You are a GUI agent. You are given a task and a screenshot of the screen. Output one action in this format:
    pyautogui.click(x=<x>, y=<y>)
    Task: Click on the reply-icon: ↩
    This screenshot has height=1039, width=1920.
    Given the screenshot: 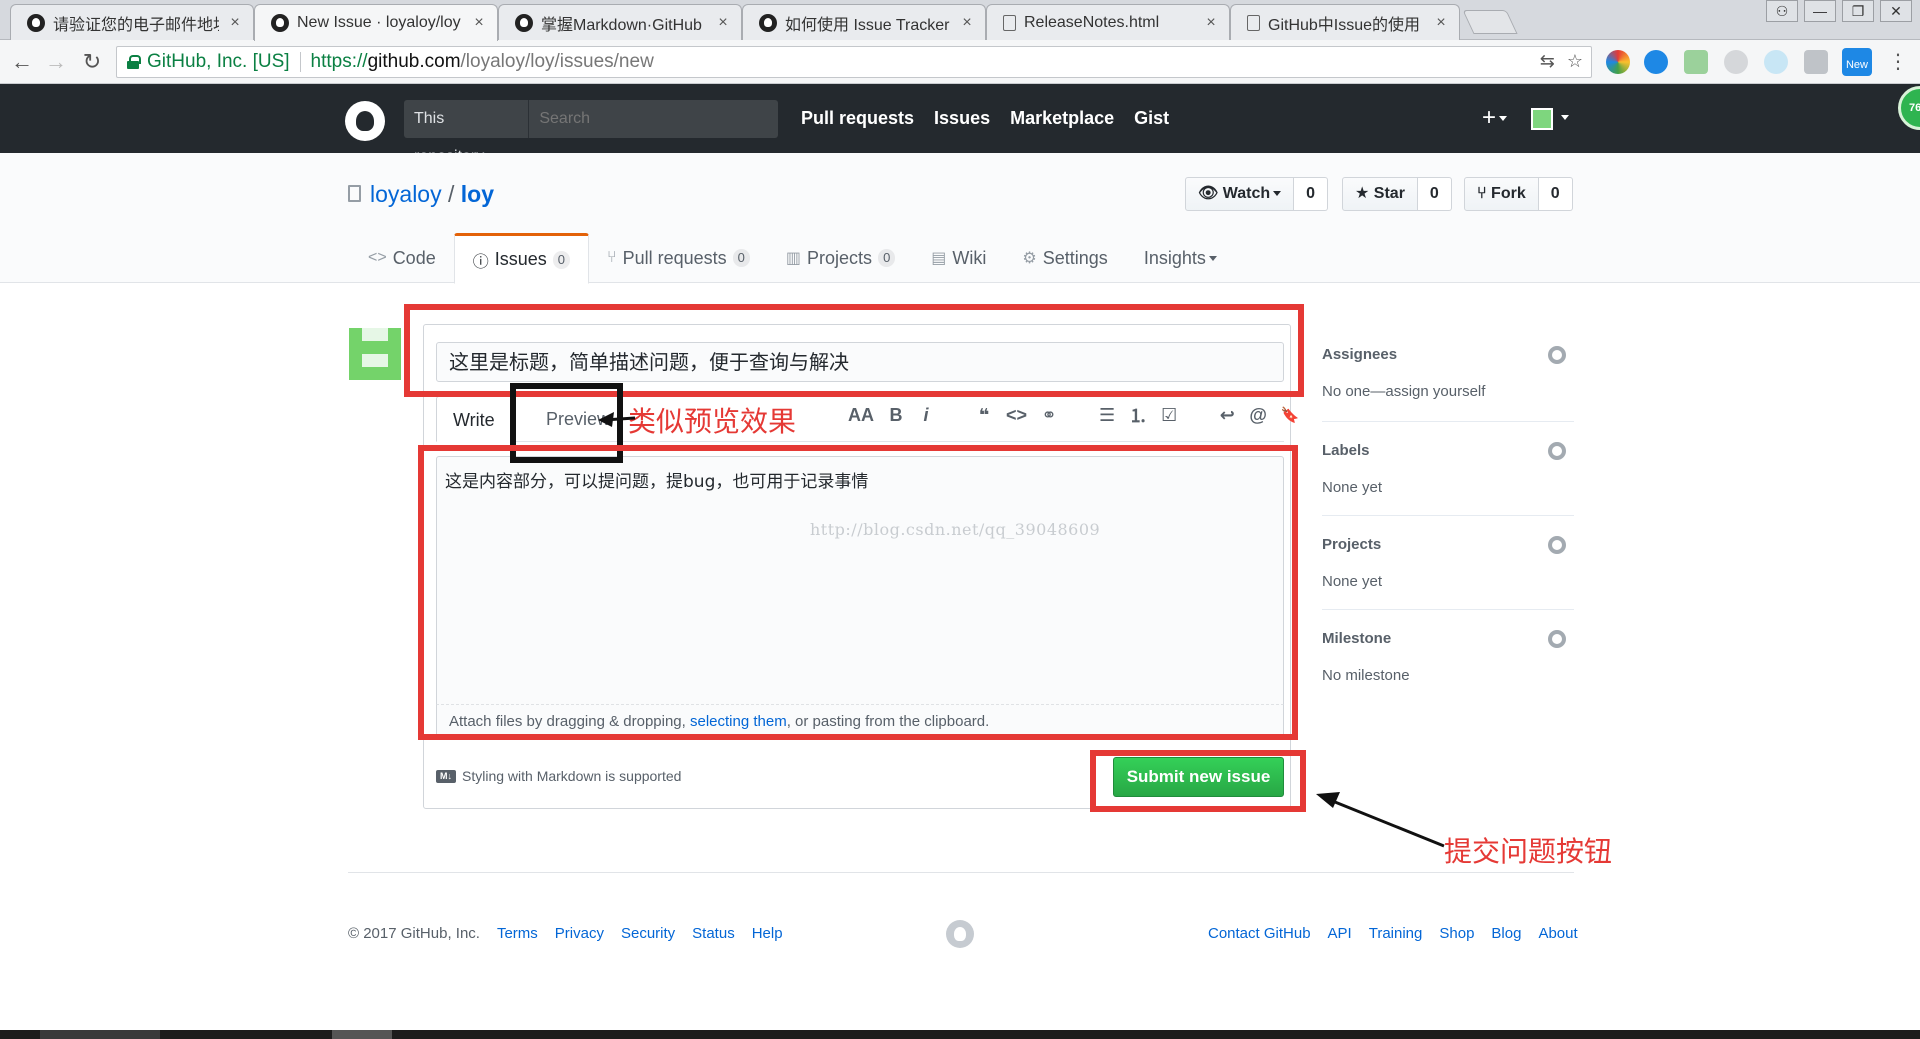 What is the action you would take?
    pyautogui.click(x=1227, y=415)
    